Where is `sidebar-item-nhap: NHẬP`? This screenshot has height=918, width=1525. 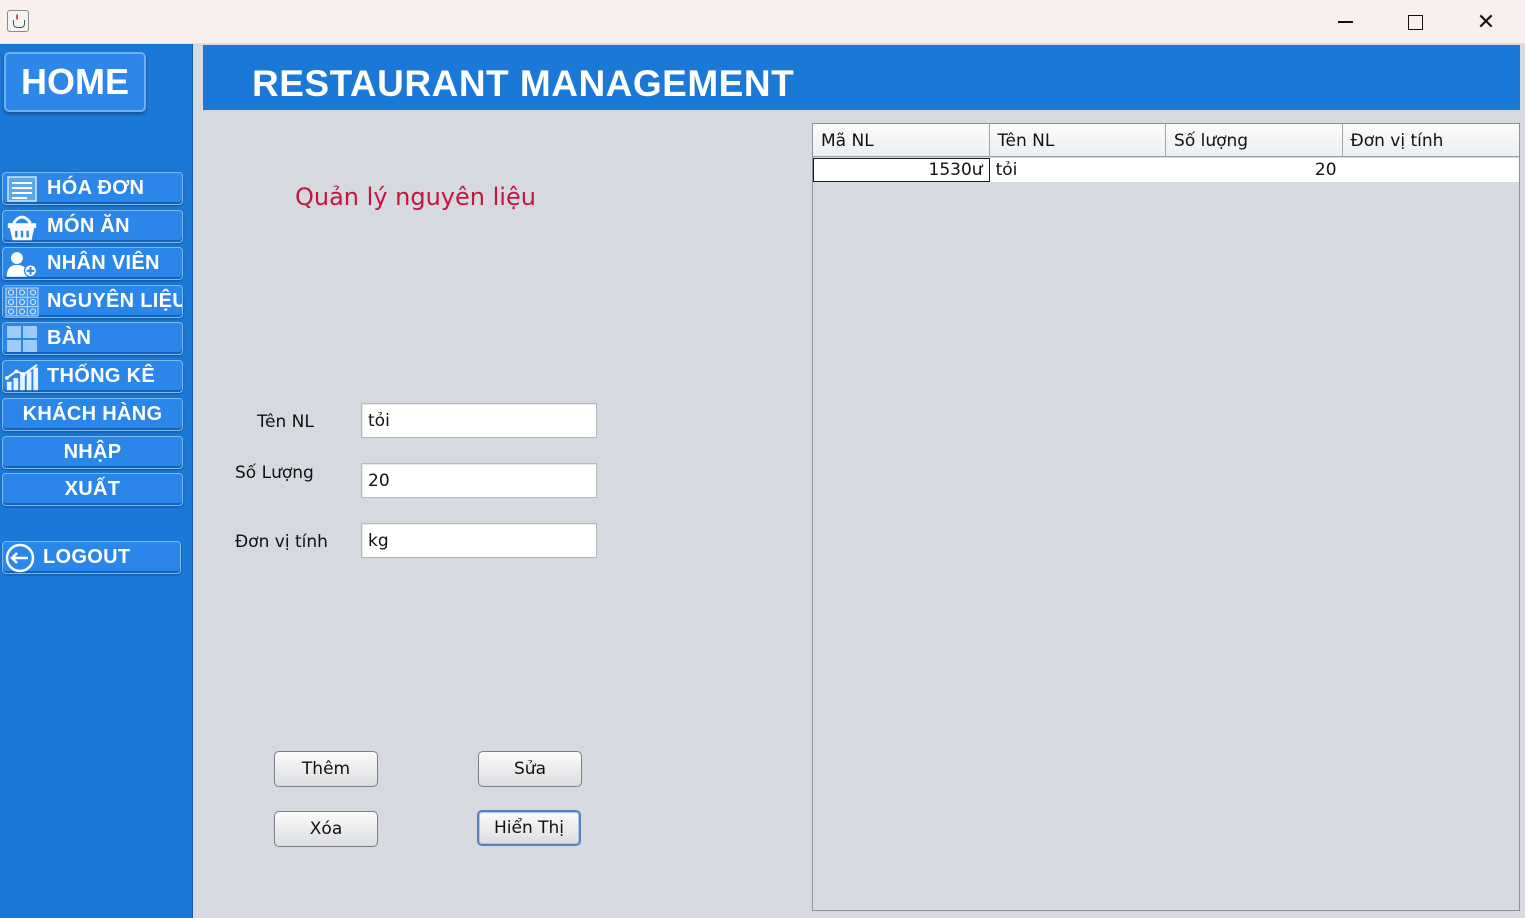
sidebar-item-nhap: NHẬP is located at coordinates (92, 452).